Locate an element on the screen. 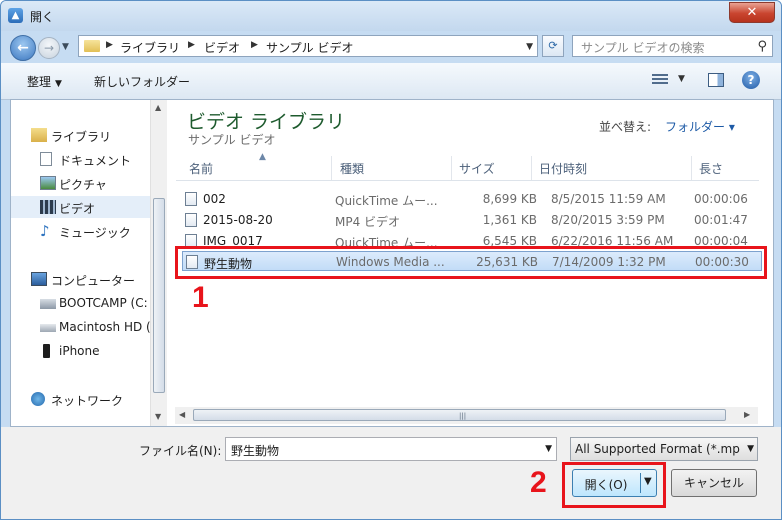 The image size is (782, 520). window-title: 開く is located at coordinates (42, 17).